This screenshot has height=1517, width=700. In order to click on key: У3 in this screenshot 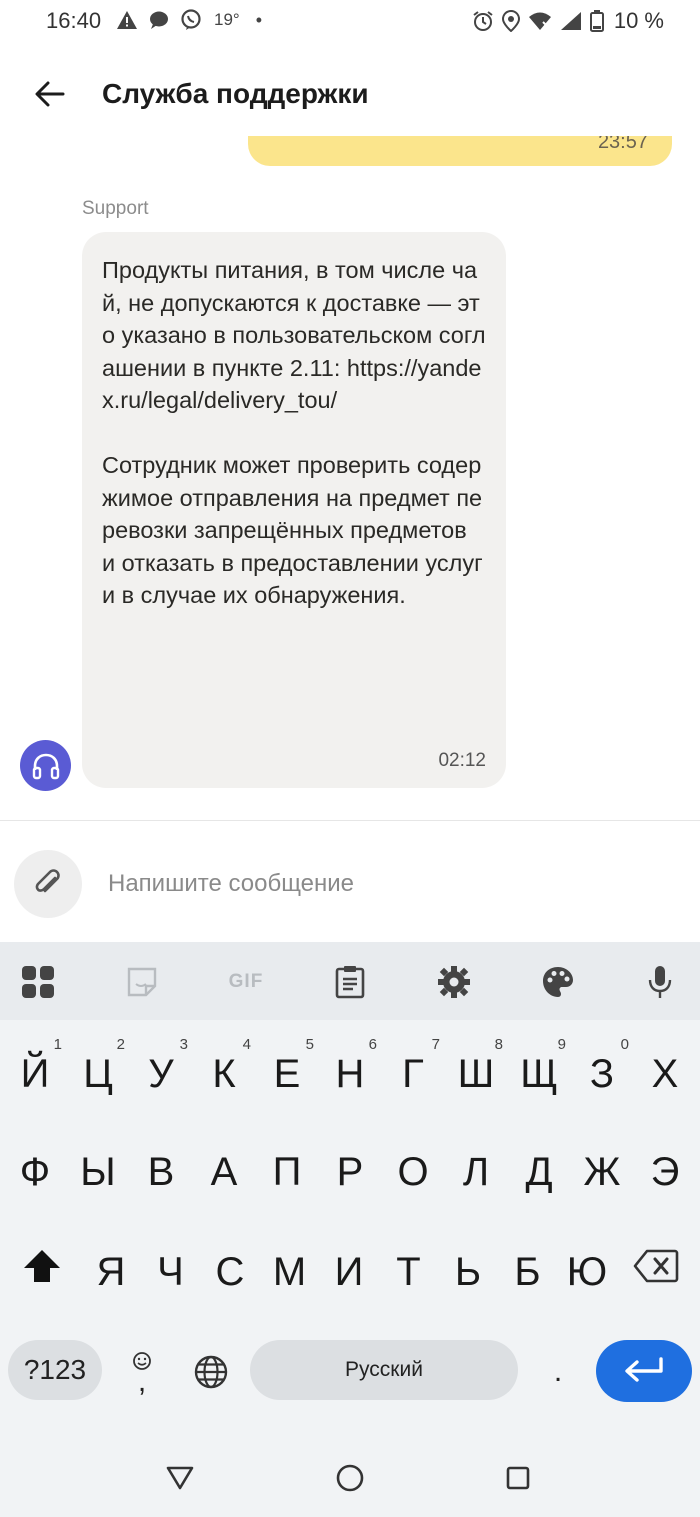, I will do `click(161, 1074)`.